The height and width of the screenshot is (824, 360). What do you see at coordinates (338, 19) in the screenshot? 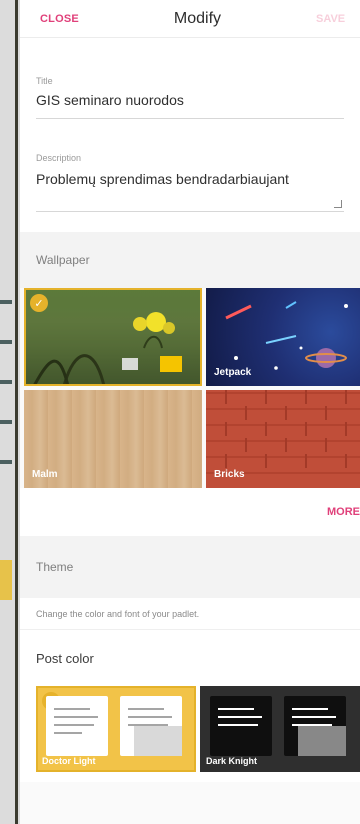
I see `save-button: SAVE` at bounding box center [338, 19].